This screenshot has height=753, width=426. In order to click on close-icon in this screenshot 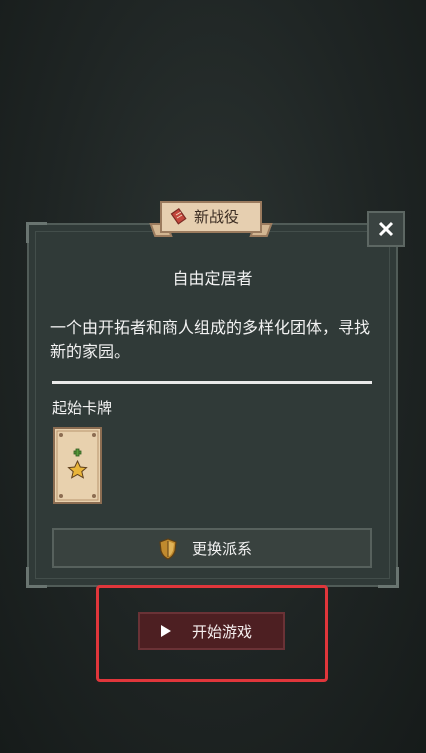, I will do `click(386, 229)`.